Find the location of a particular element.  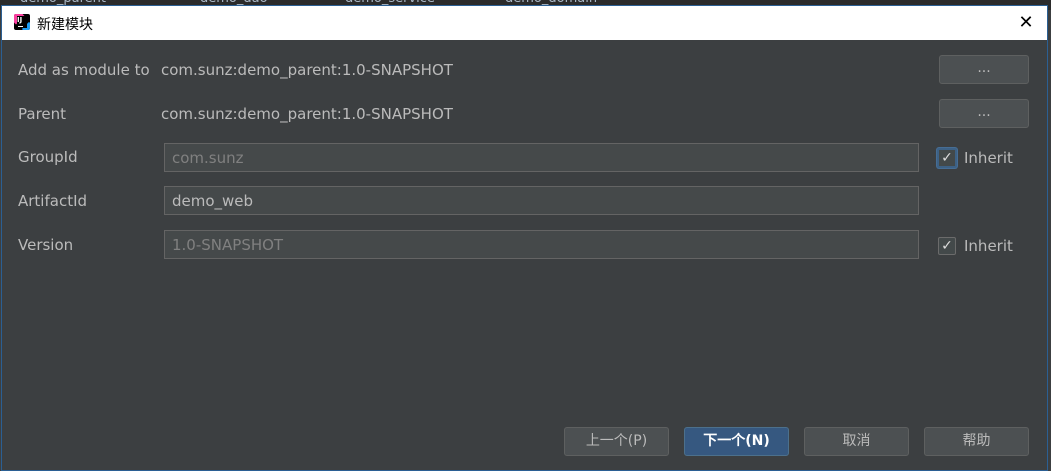

cancel-button: 取消 is located at coordinates (856, 441).